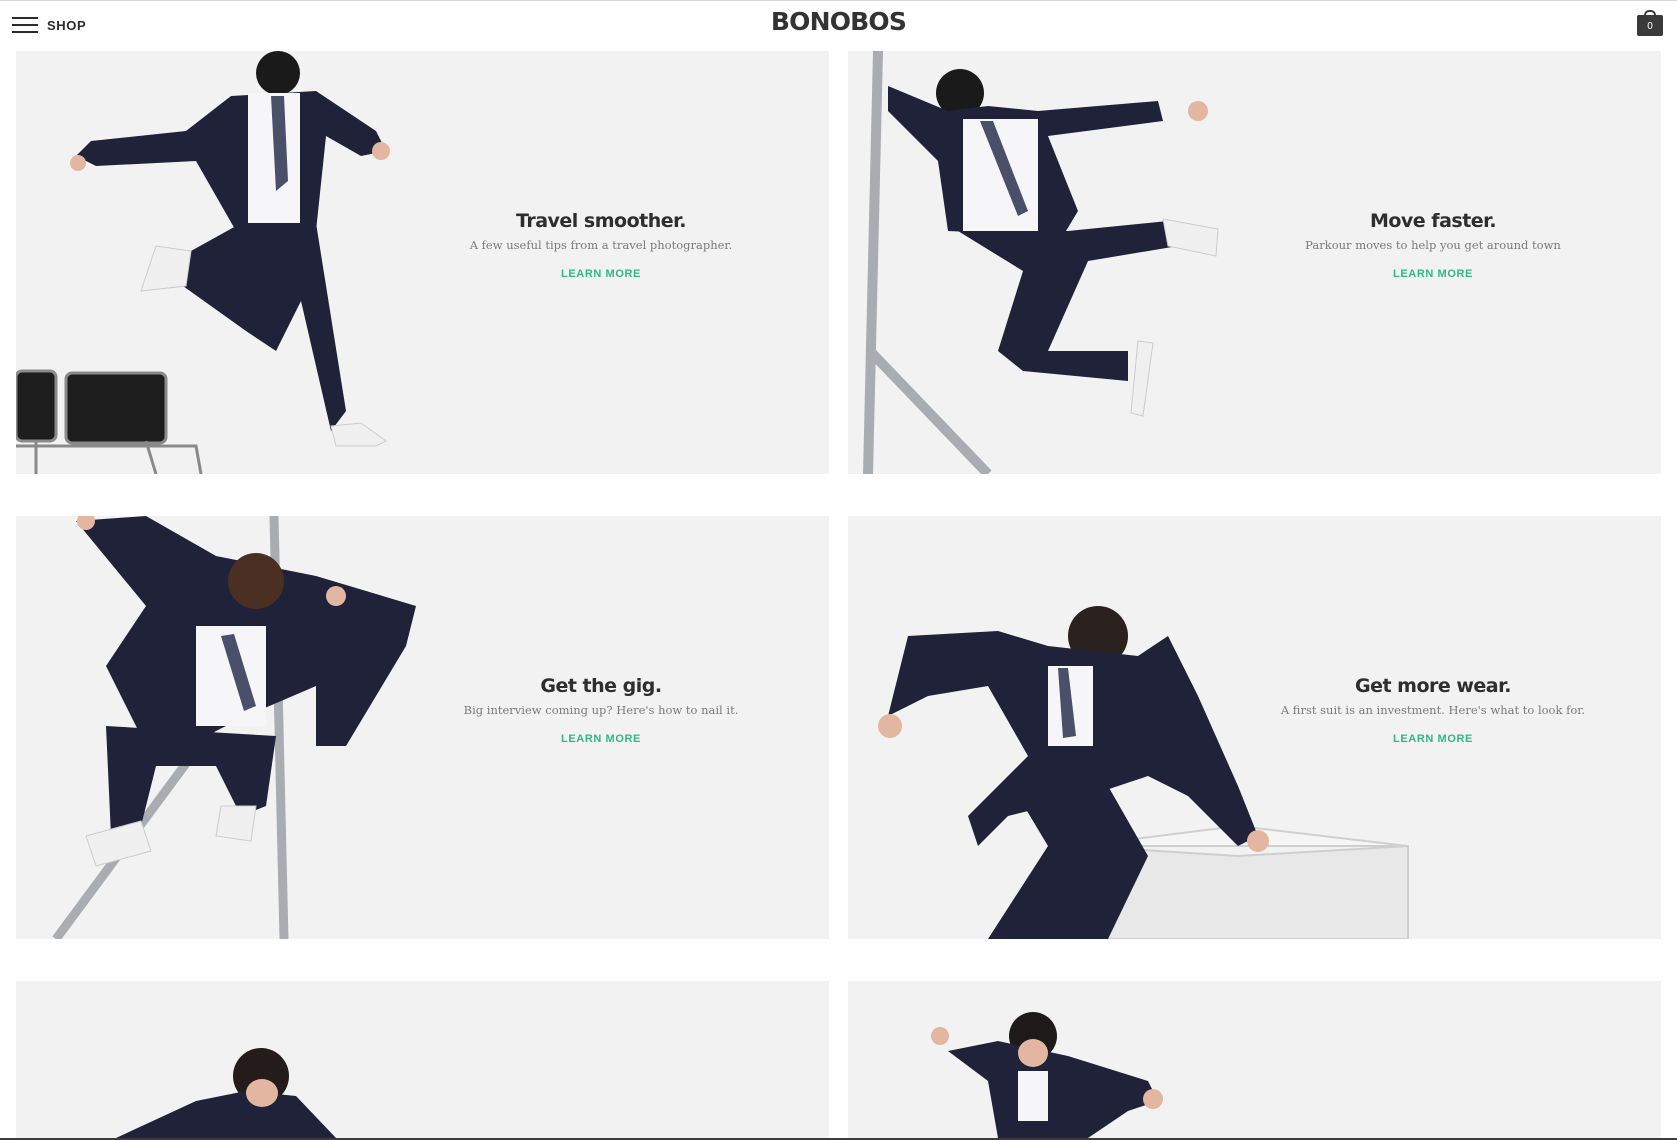  What do you see at coordinates (1254, 1059) in the screenshot?
I see `story-card-partial-right` at bounding box center [1254, 1059].